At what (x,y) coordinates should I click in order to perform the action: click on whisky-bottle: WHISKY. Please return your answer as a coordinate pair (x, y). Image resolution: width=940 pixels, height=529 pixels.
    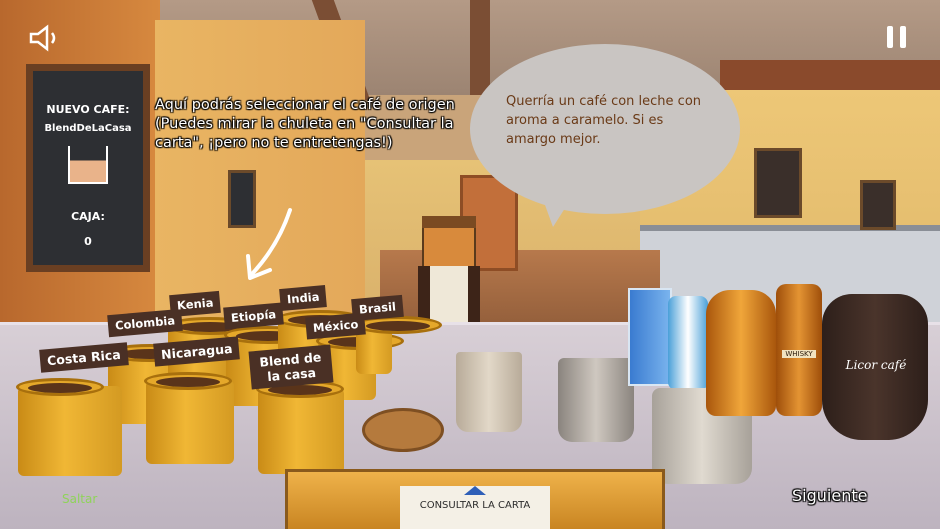
    Looking at the image, I should click on (799, 350).